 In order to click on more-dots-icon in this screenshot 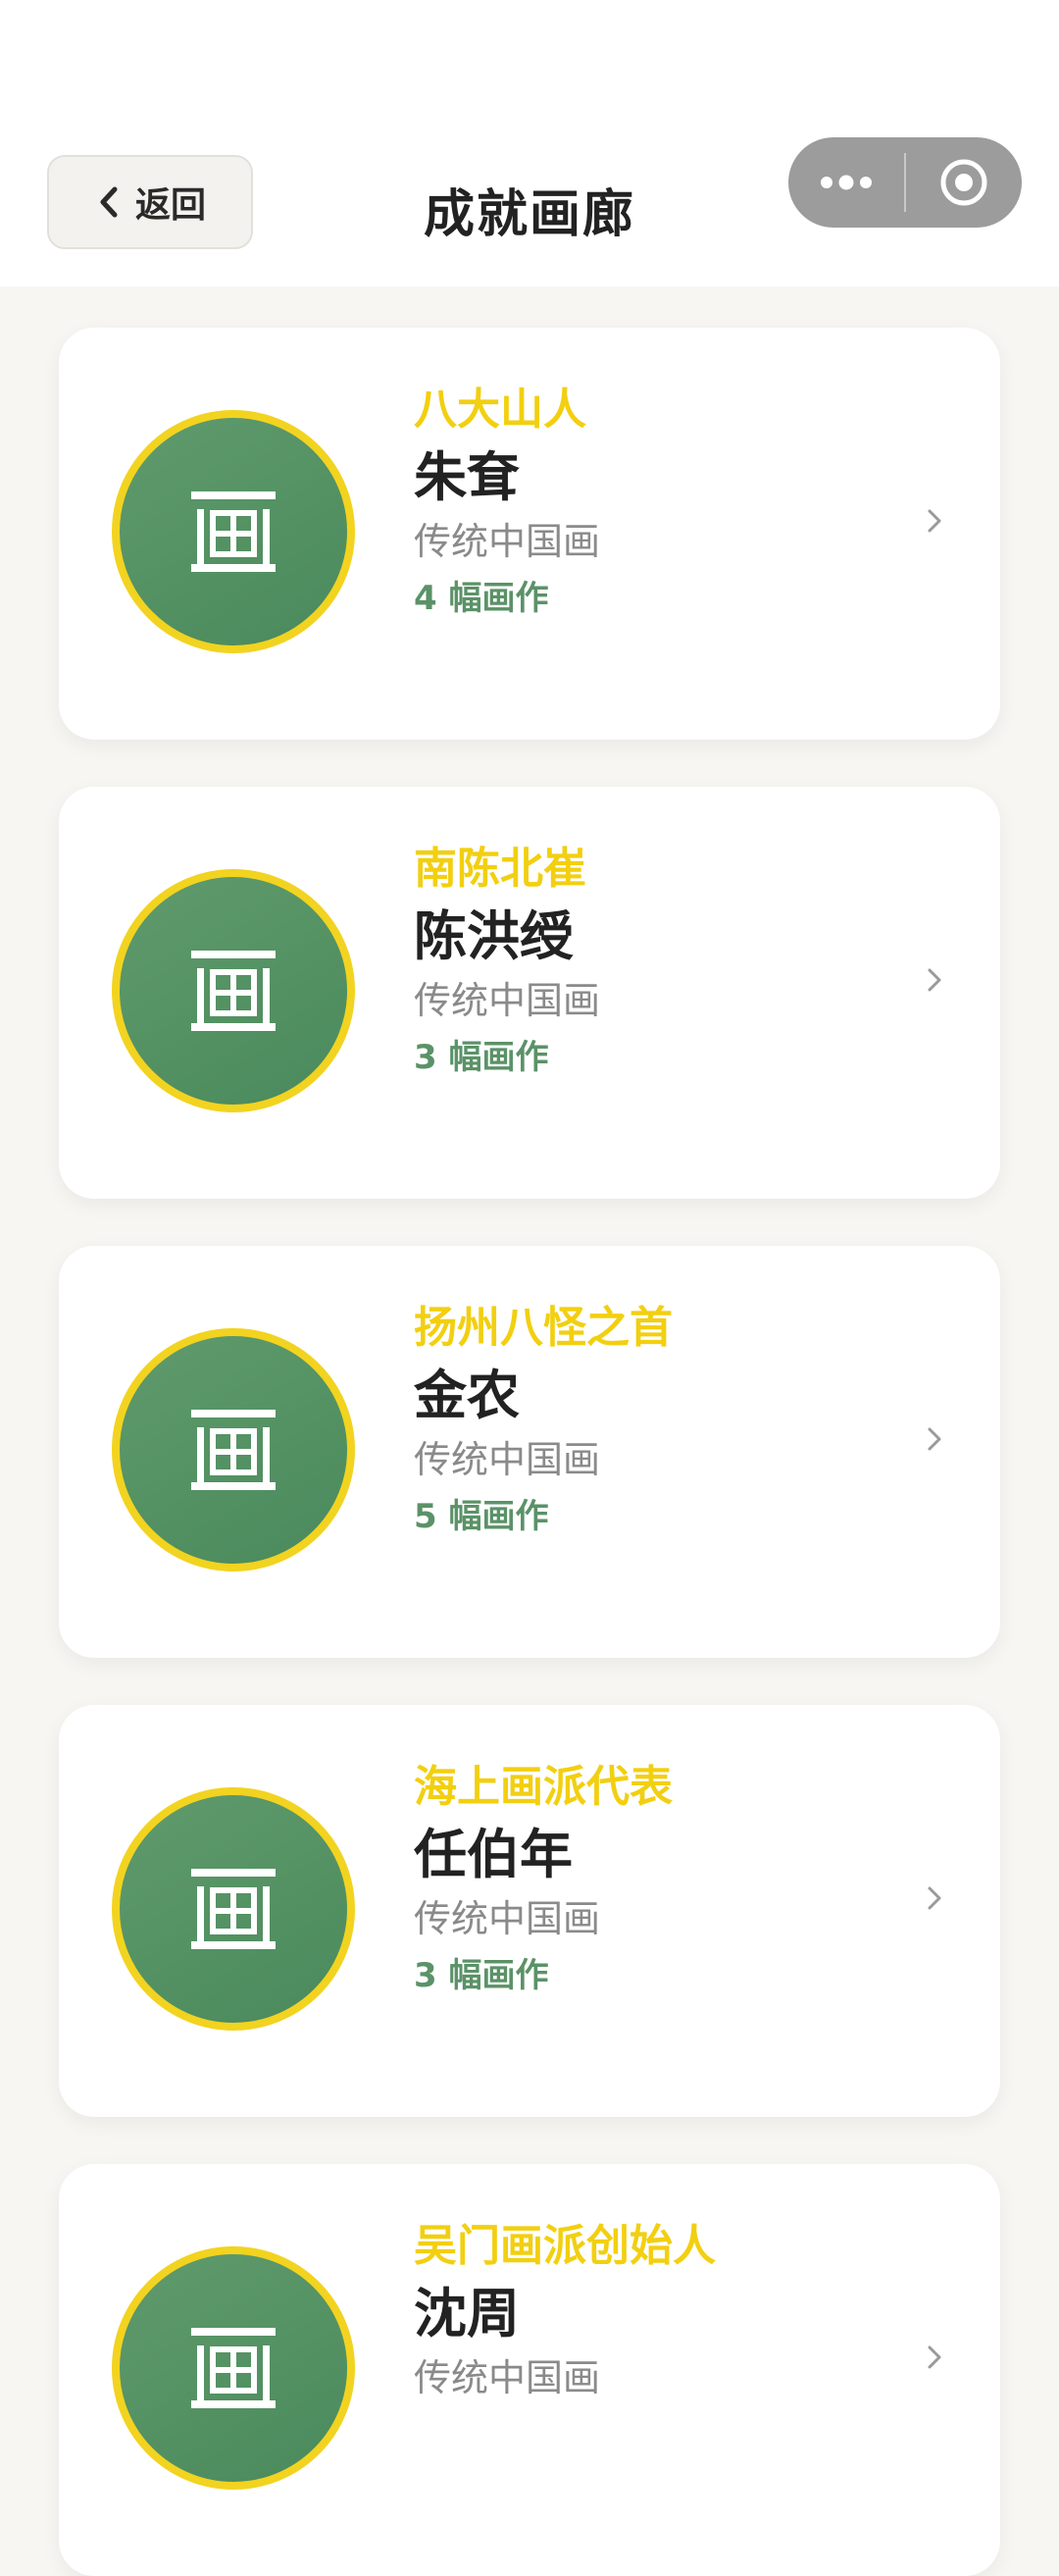, I will do `click(846, 182)`.